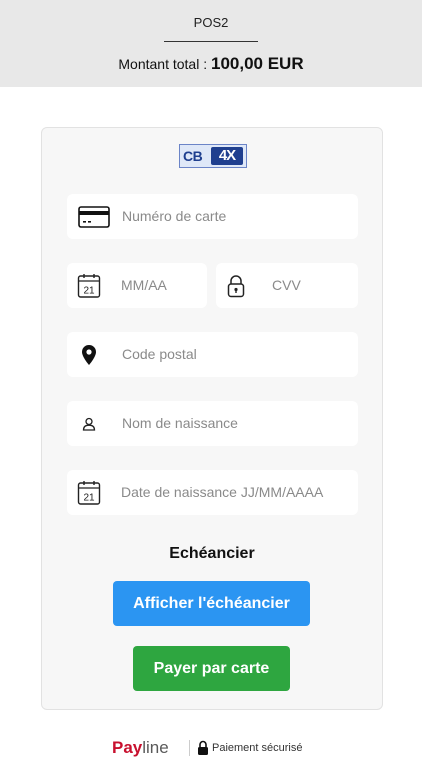 This screenshot has width=422, height=772. Describe the element at coordinates (222, 492) in the screenshot. I see `birth-date-placeholder: Date de naissance JJ/MM/AAAA` at that location.